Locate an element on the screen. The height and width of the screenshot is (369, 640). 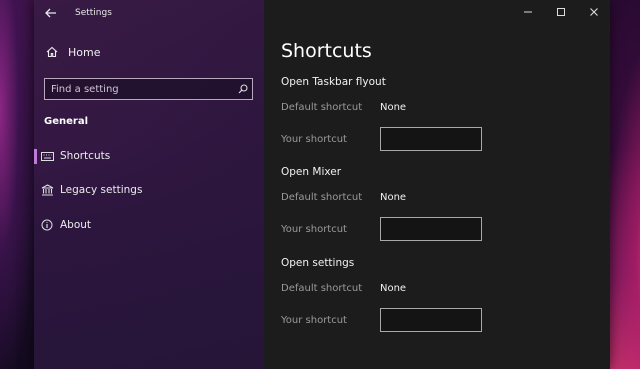
info-icon is located at coordinates (47, 225).